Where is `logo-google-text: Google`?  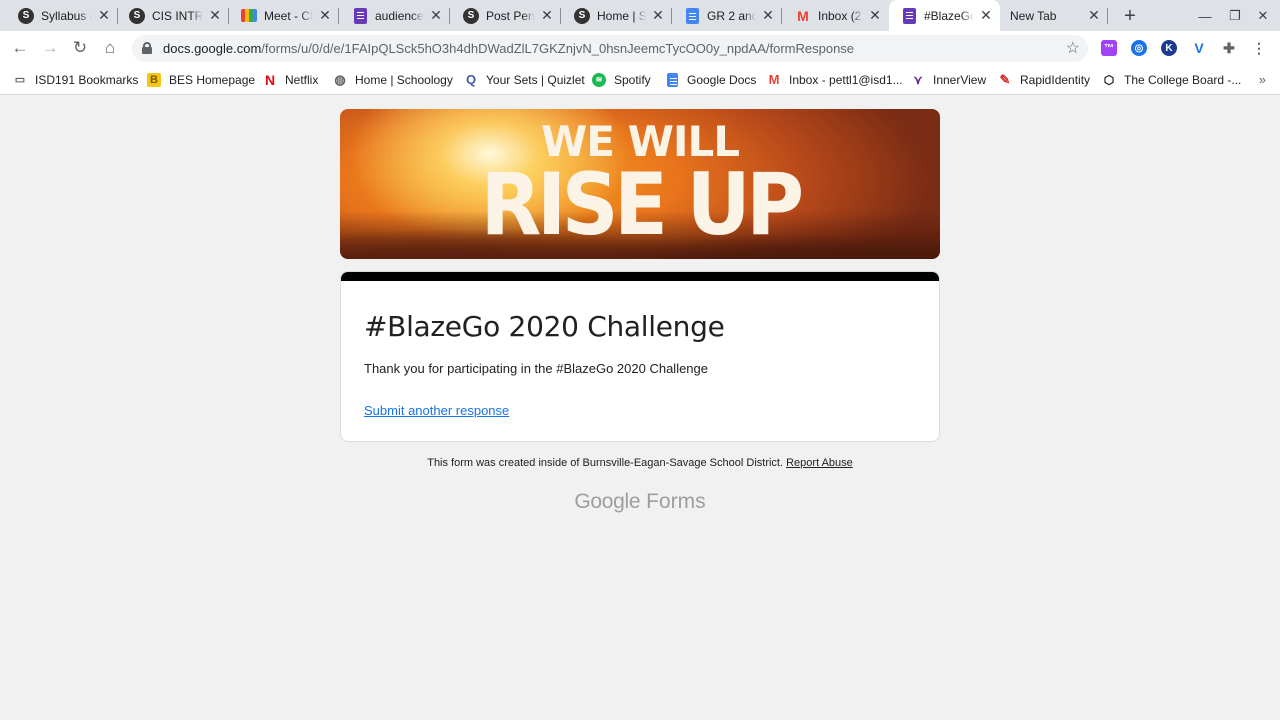
logo-google-text: Google is located at coordinates (607, 501).